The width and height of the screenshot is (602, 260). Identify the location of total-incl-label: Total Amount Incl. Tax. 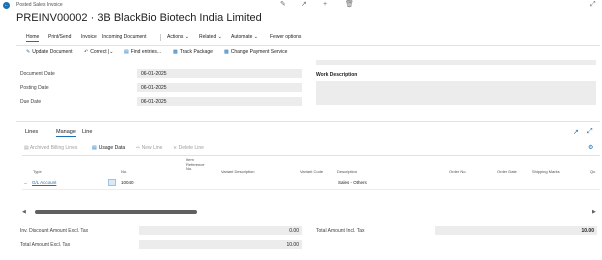
(340, 231).